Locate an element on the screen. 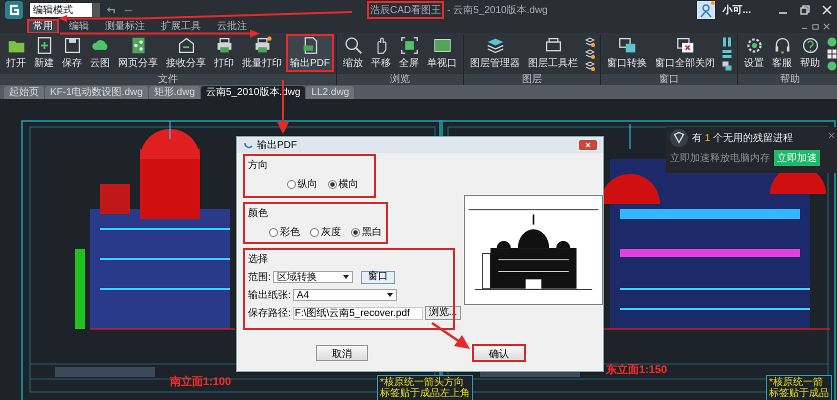 This screenshot has height=400, width=837. shield-icon is located at coordinates (679, 138).